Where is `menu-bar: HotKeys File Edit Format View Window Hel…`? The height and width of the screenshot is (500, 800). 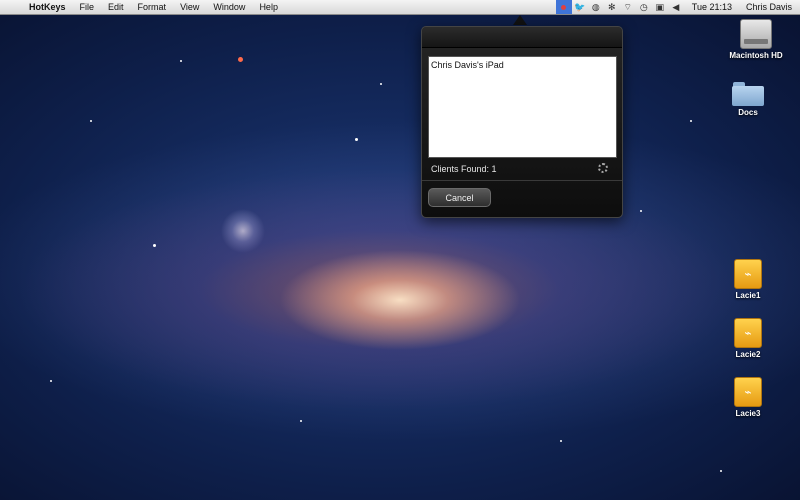
menu-bar: HotKeys File Edit Format View Window Hel… is located at coordinates (400, 7).